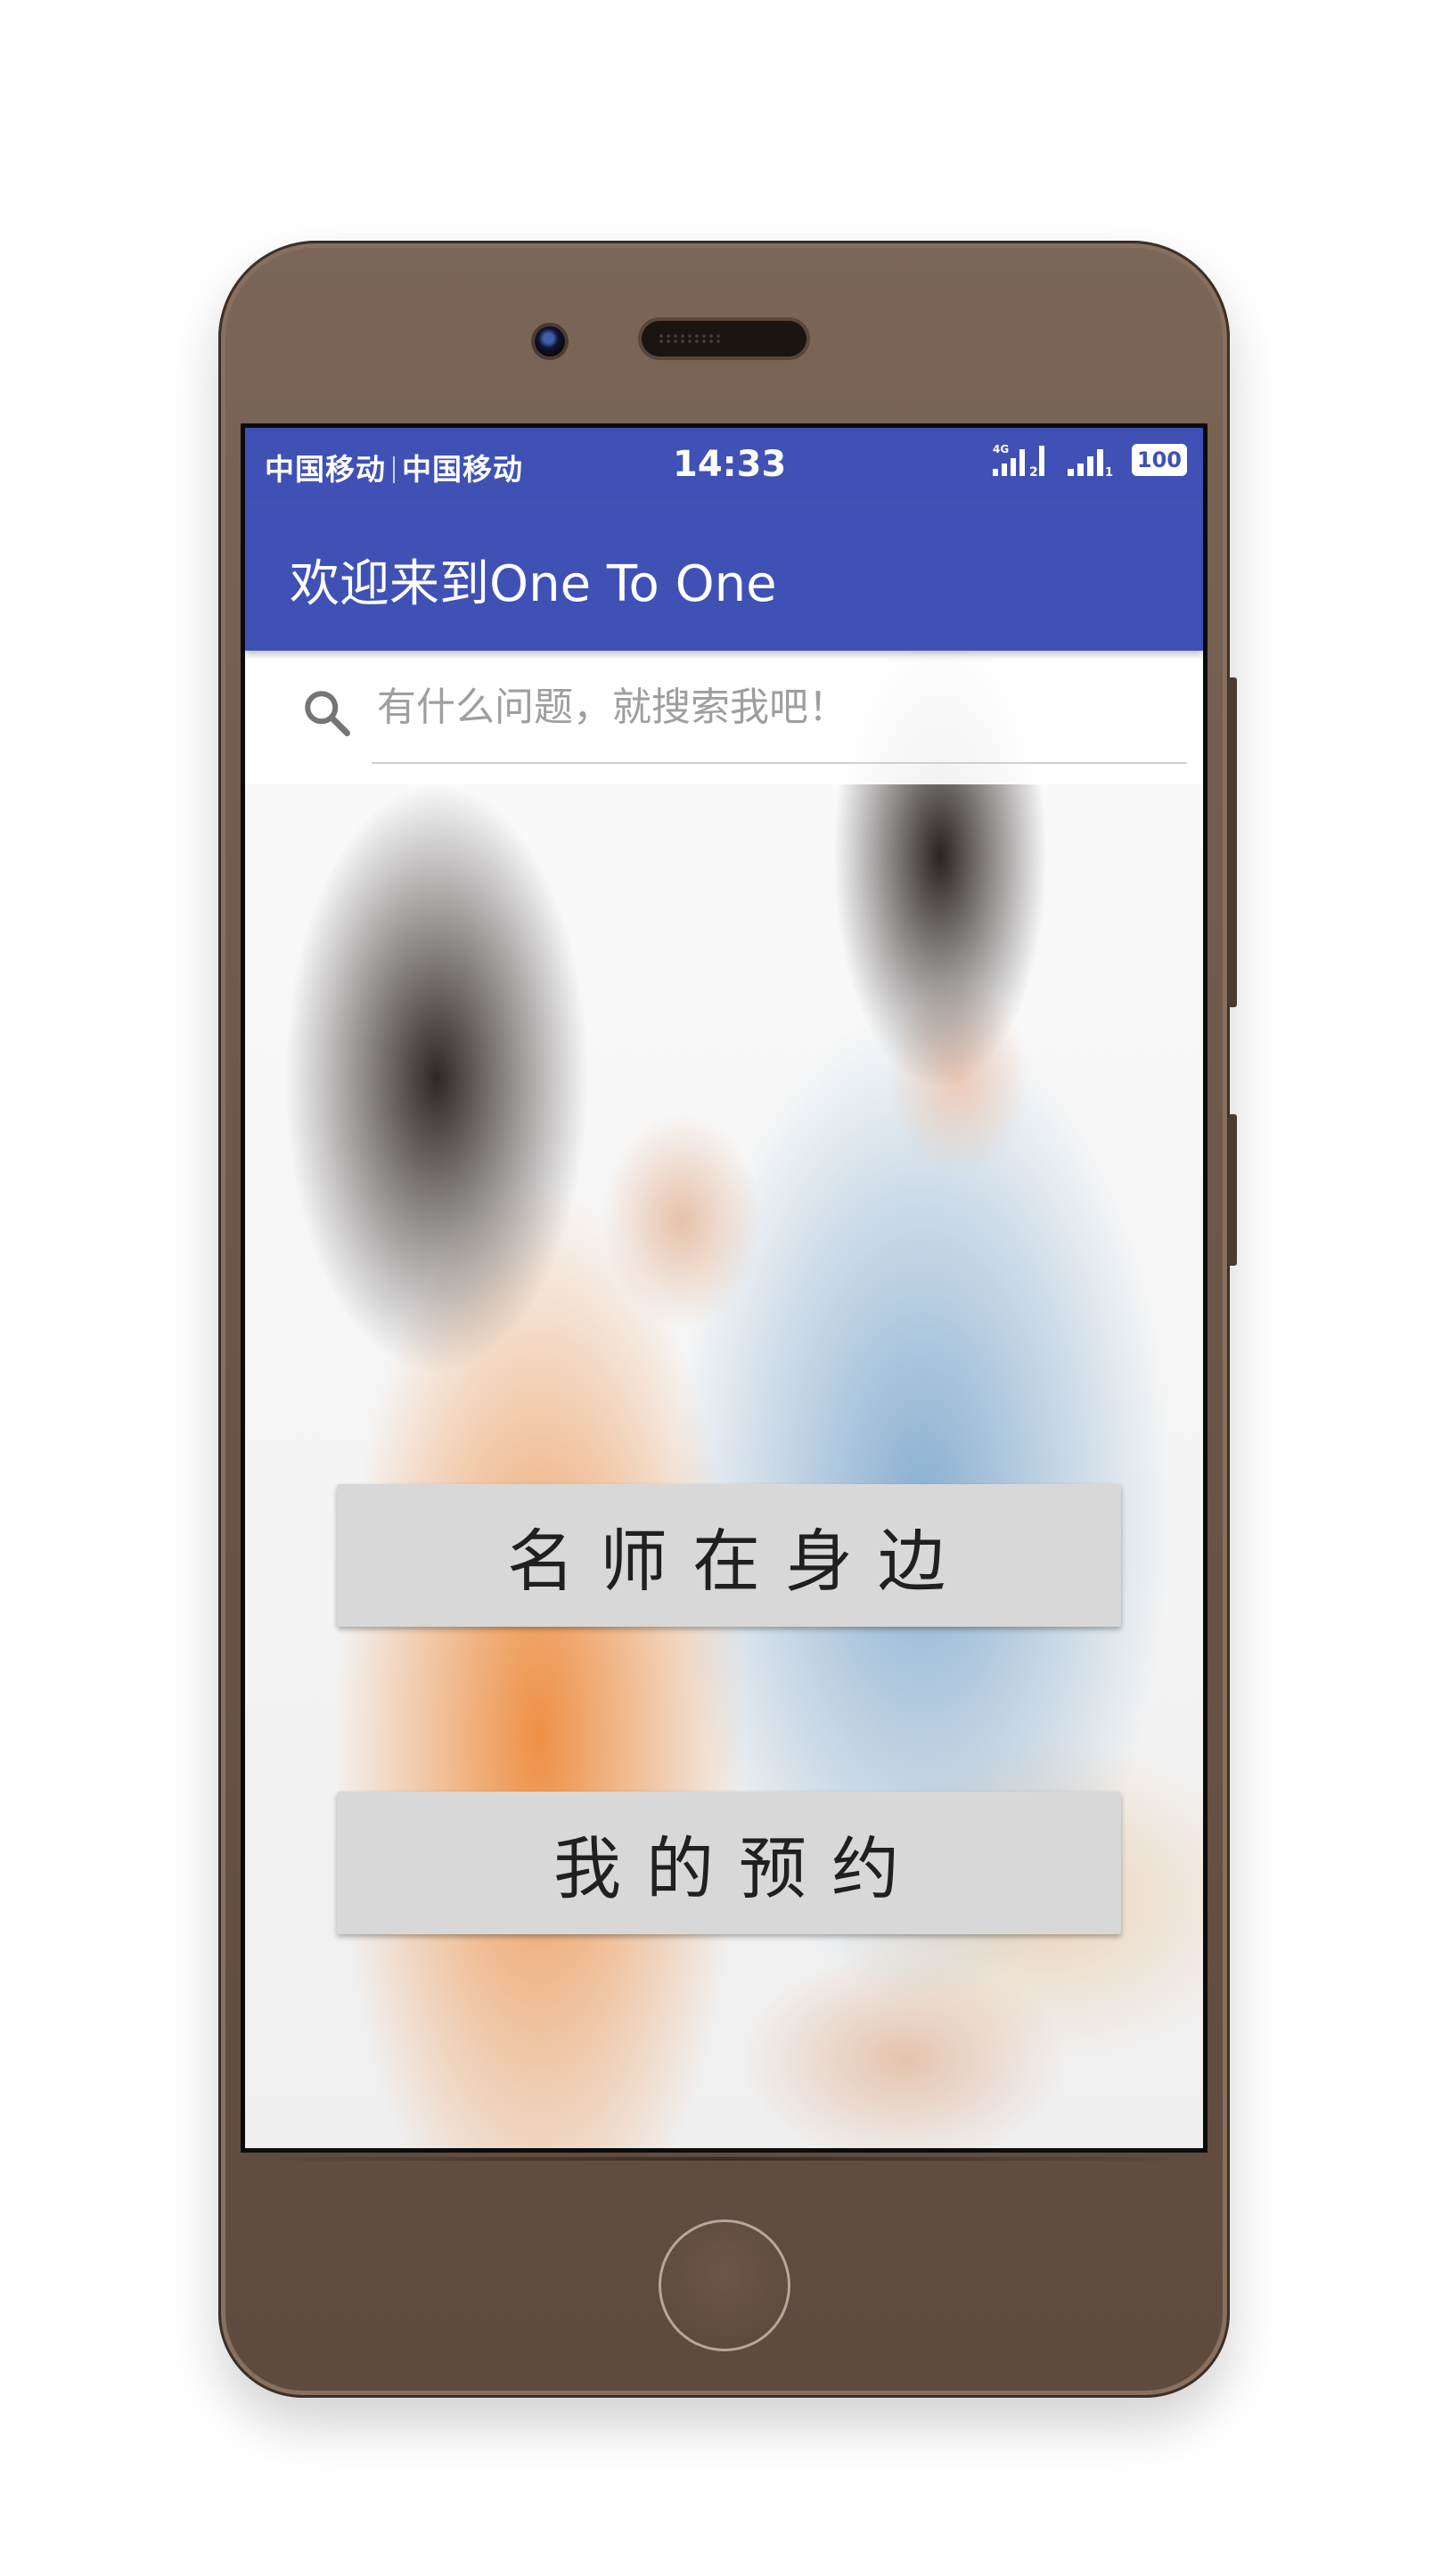 The height and width of the screenshot is (2576, 1449). I want to click on svg-text: 1, so click(1109, 472).